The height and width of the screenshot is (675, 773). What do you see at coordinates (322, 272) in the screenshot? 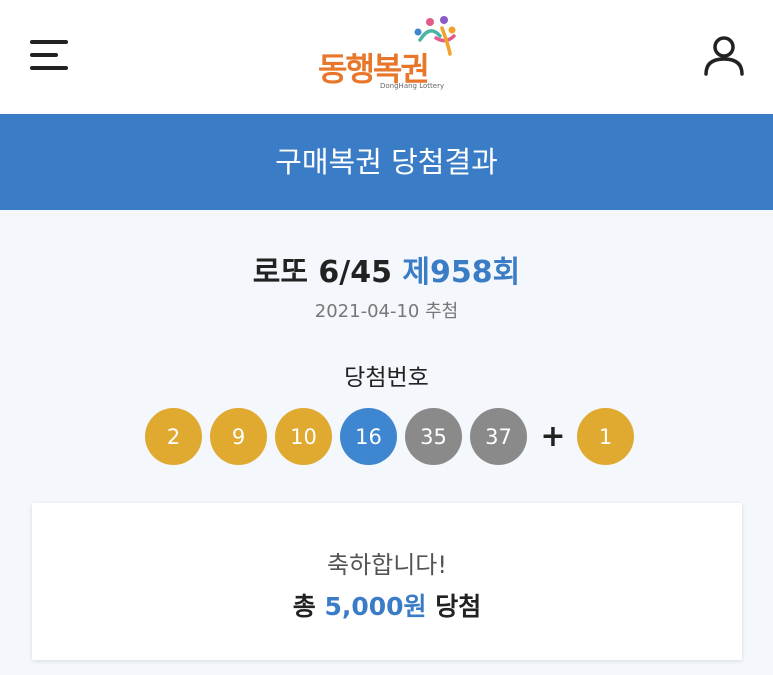
I see `game-name: 로또 6/45` at bounding box center [322, 272].